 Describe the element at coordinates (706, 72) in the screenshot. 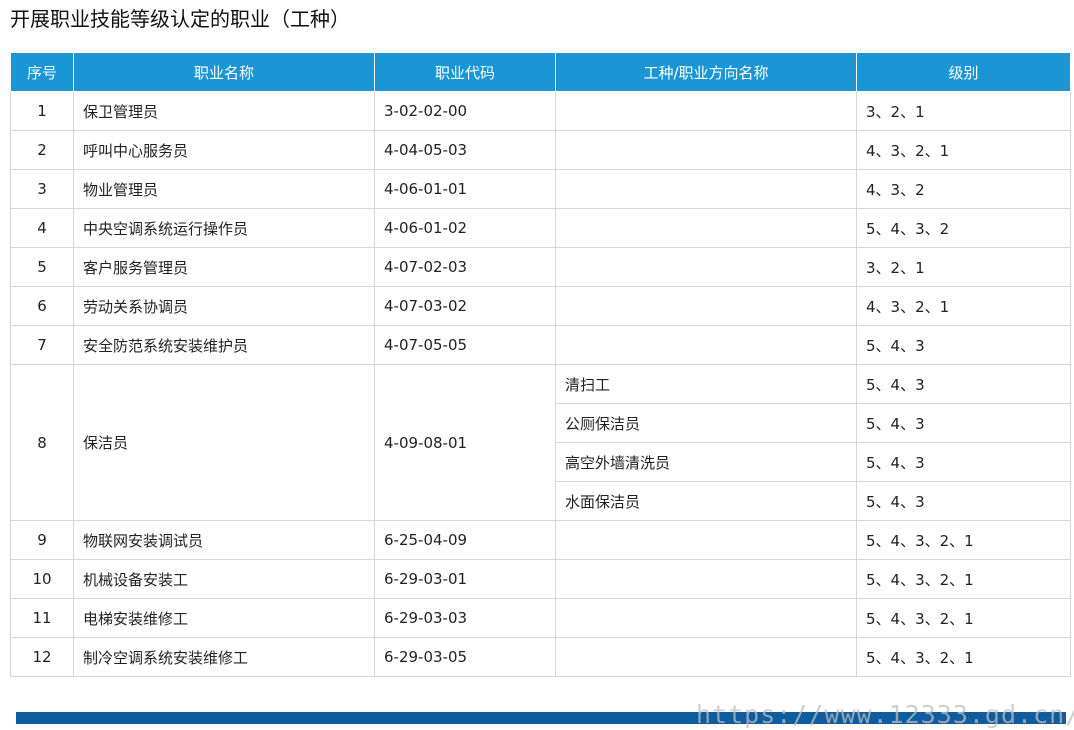

I see `header-subtype-name: 工种/职业方向名称` at that location.